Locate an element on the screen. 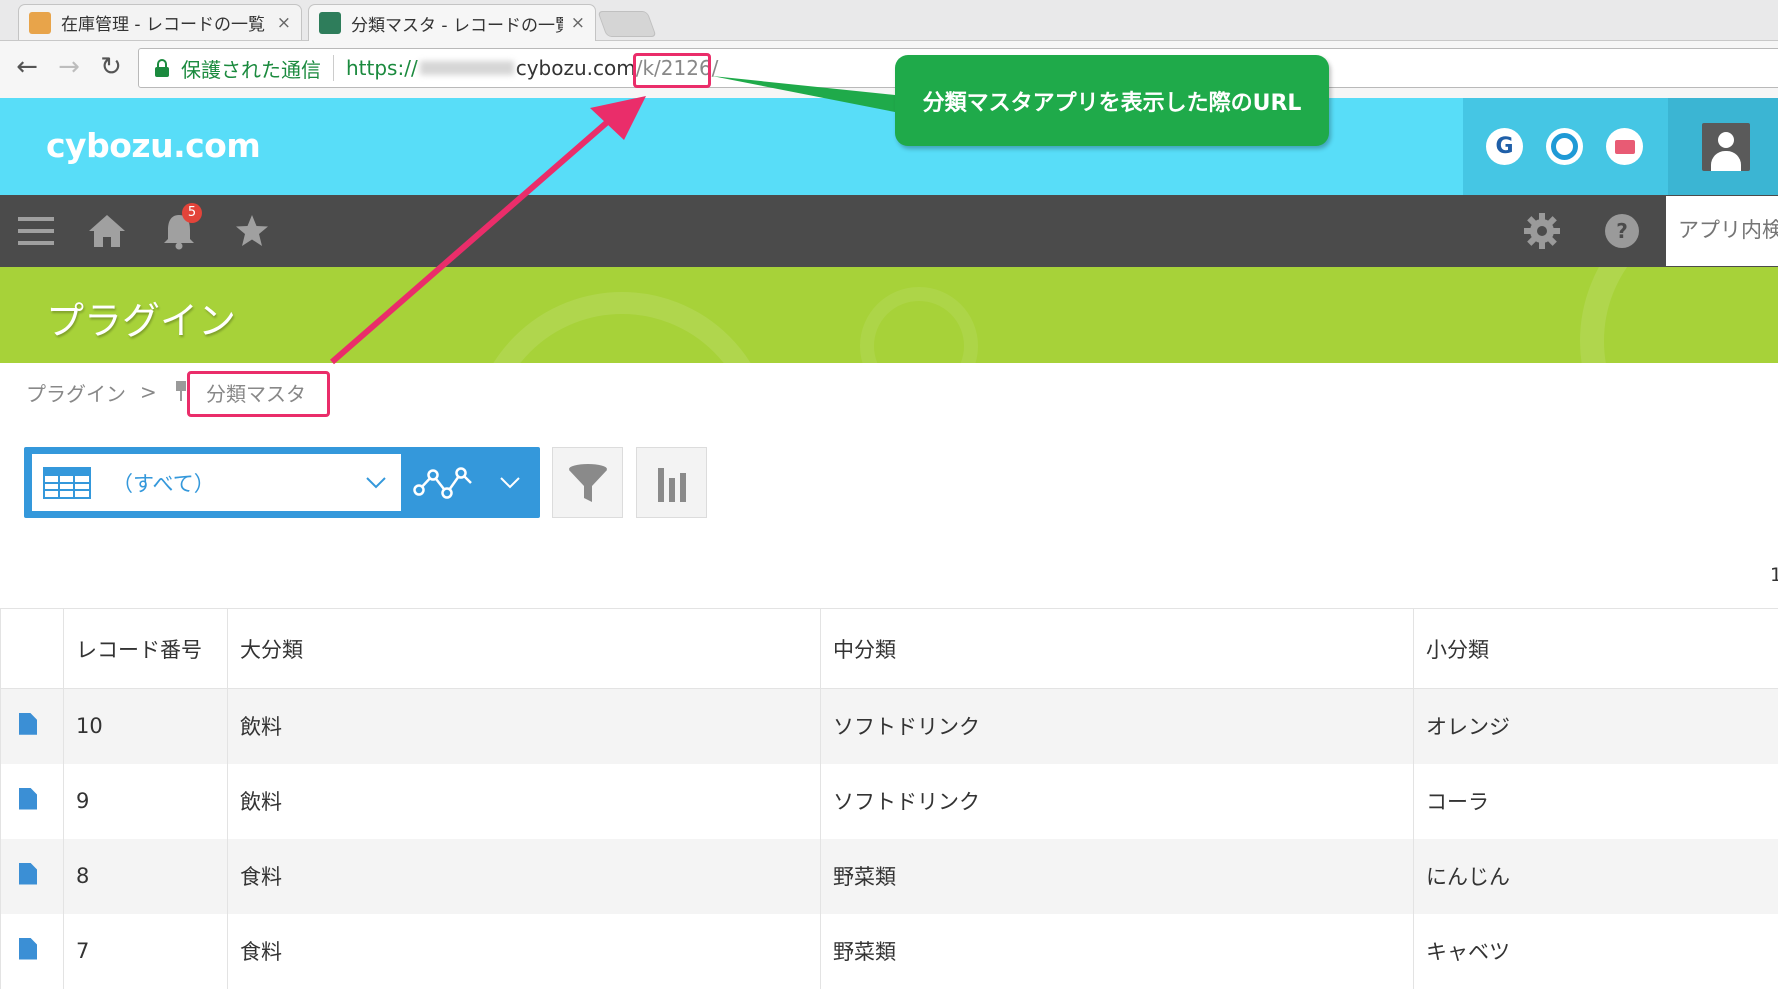  tab-title: 分類マスタ - レコードの一覧 is located at coordinates (457, 23).